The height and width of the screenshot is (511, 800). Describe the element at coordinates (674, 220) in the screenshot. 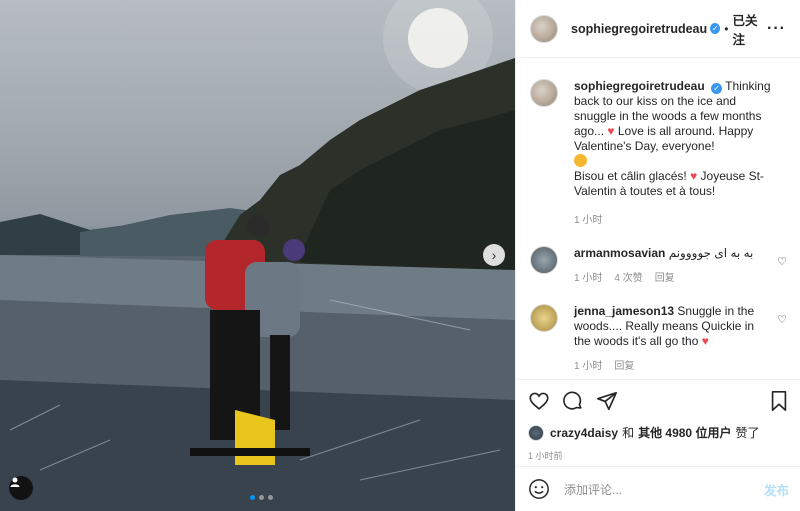

I see `caption-meta: 1 小时` at that location.